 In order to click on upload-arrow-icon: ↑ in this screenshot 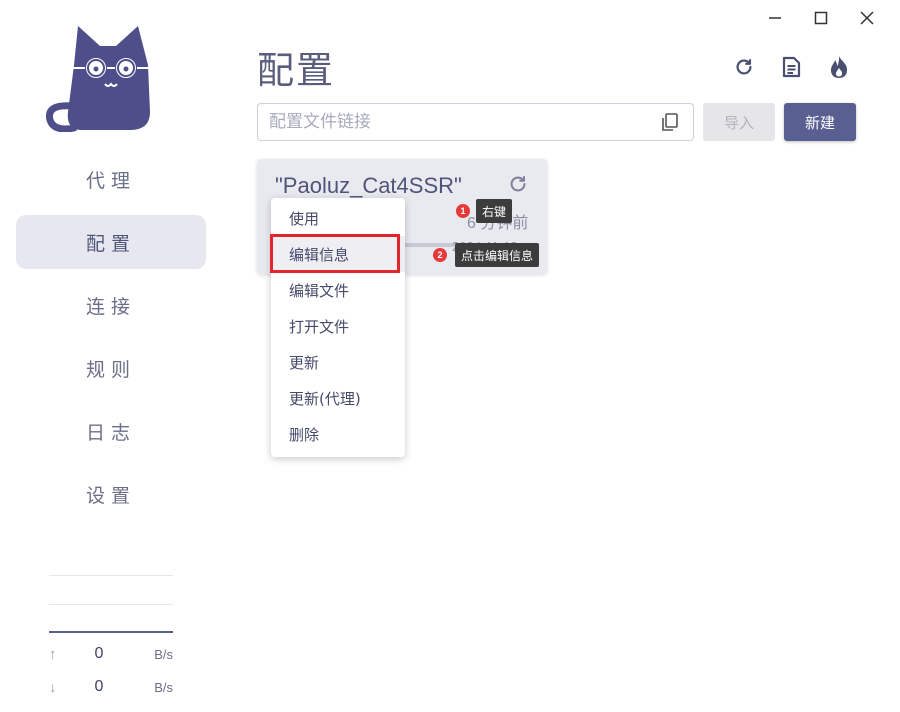, I will do `click(53, 654)`.